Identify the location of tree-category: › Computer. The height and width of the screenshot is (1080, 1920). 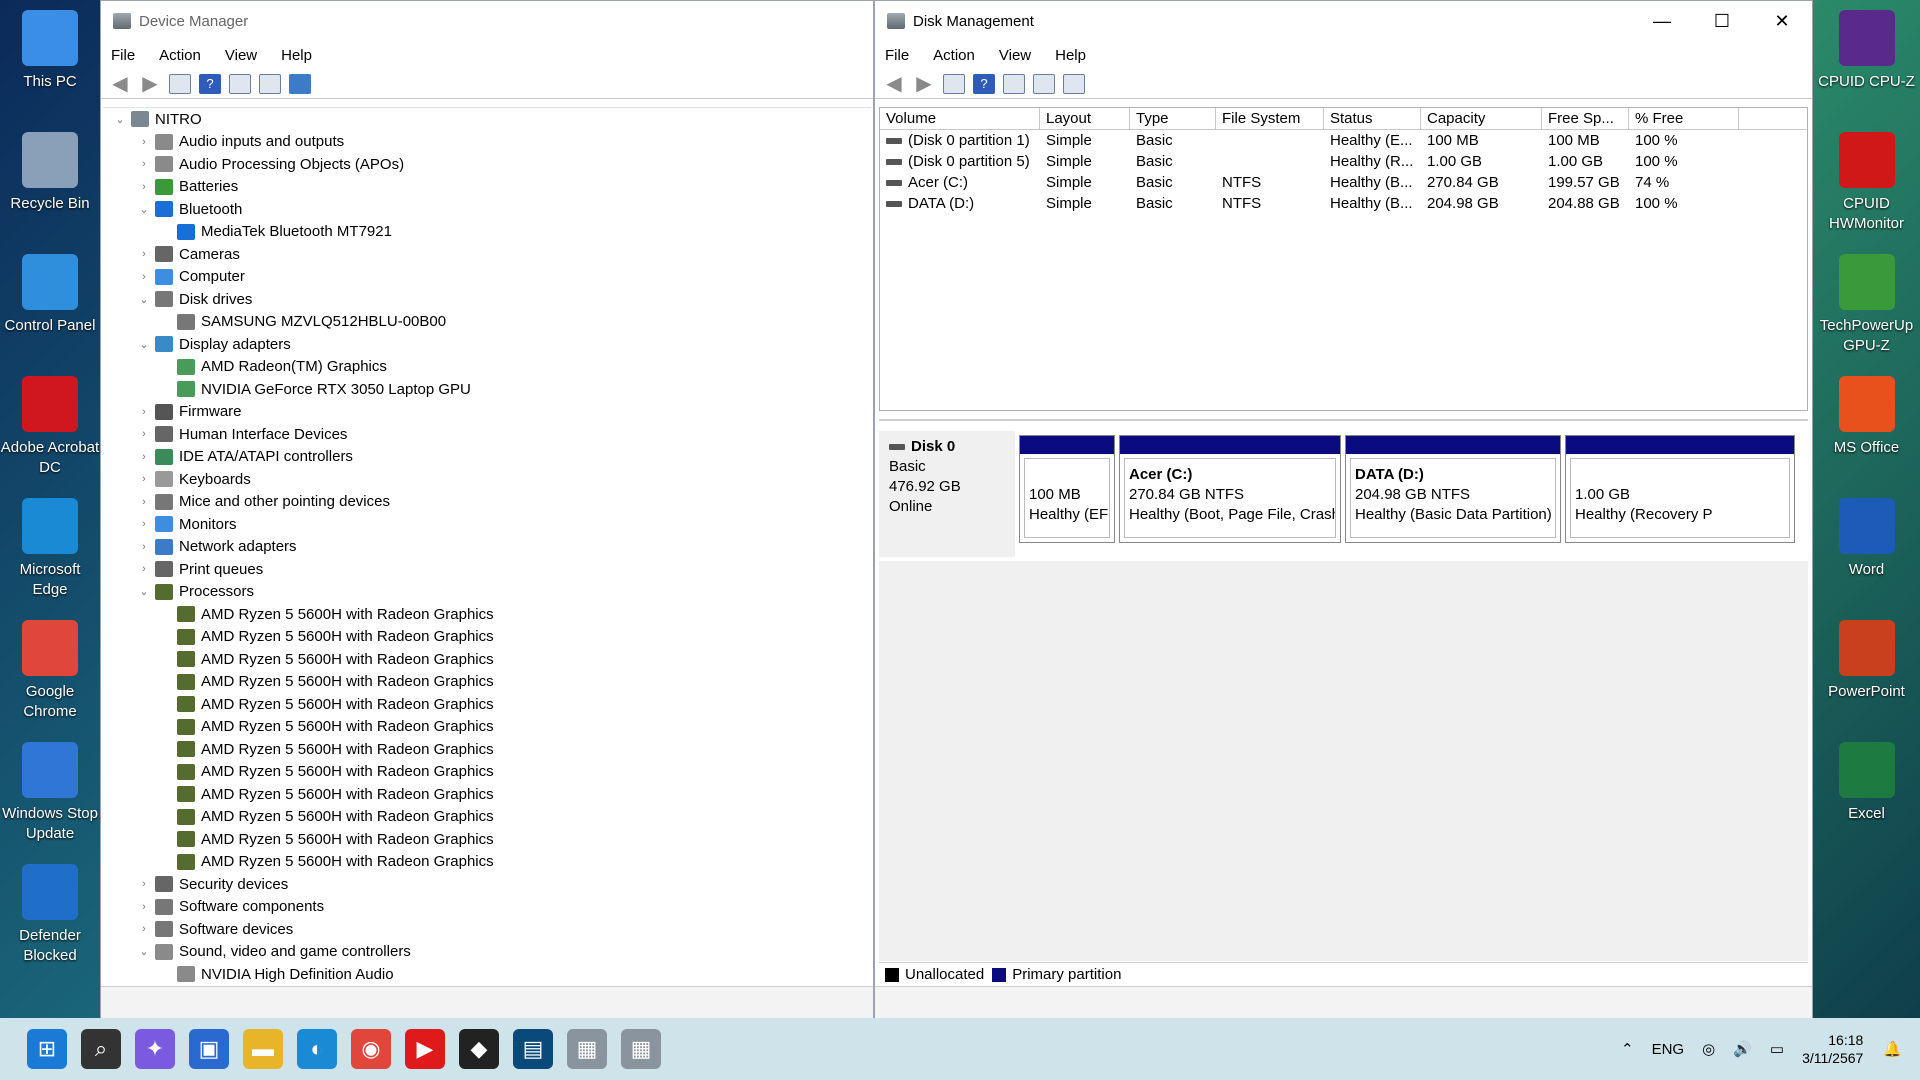
(487, 277).